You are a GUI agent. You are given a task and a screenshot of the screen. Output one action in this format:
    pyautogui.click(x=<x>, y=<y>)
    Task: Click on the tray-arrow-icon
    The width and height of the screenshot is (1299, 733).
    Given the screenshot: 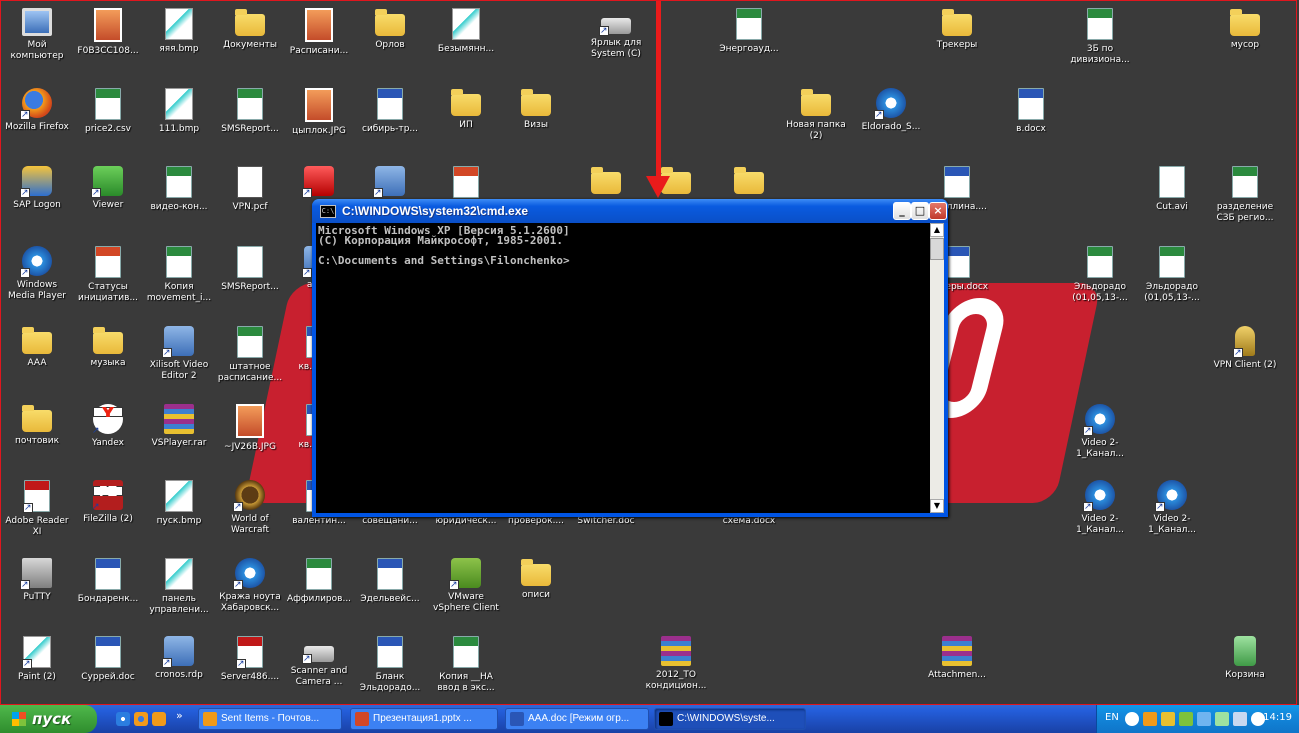 What is the action you would take?
    pyautogui.click(x=1132, y=719)
    